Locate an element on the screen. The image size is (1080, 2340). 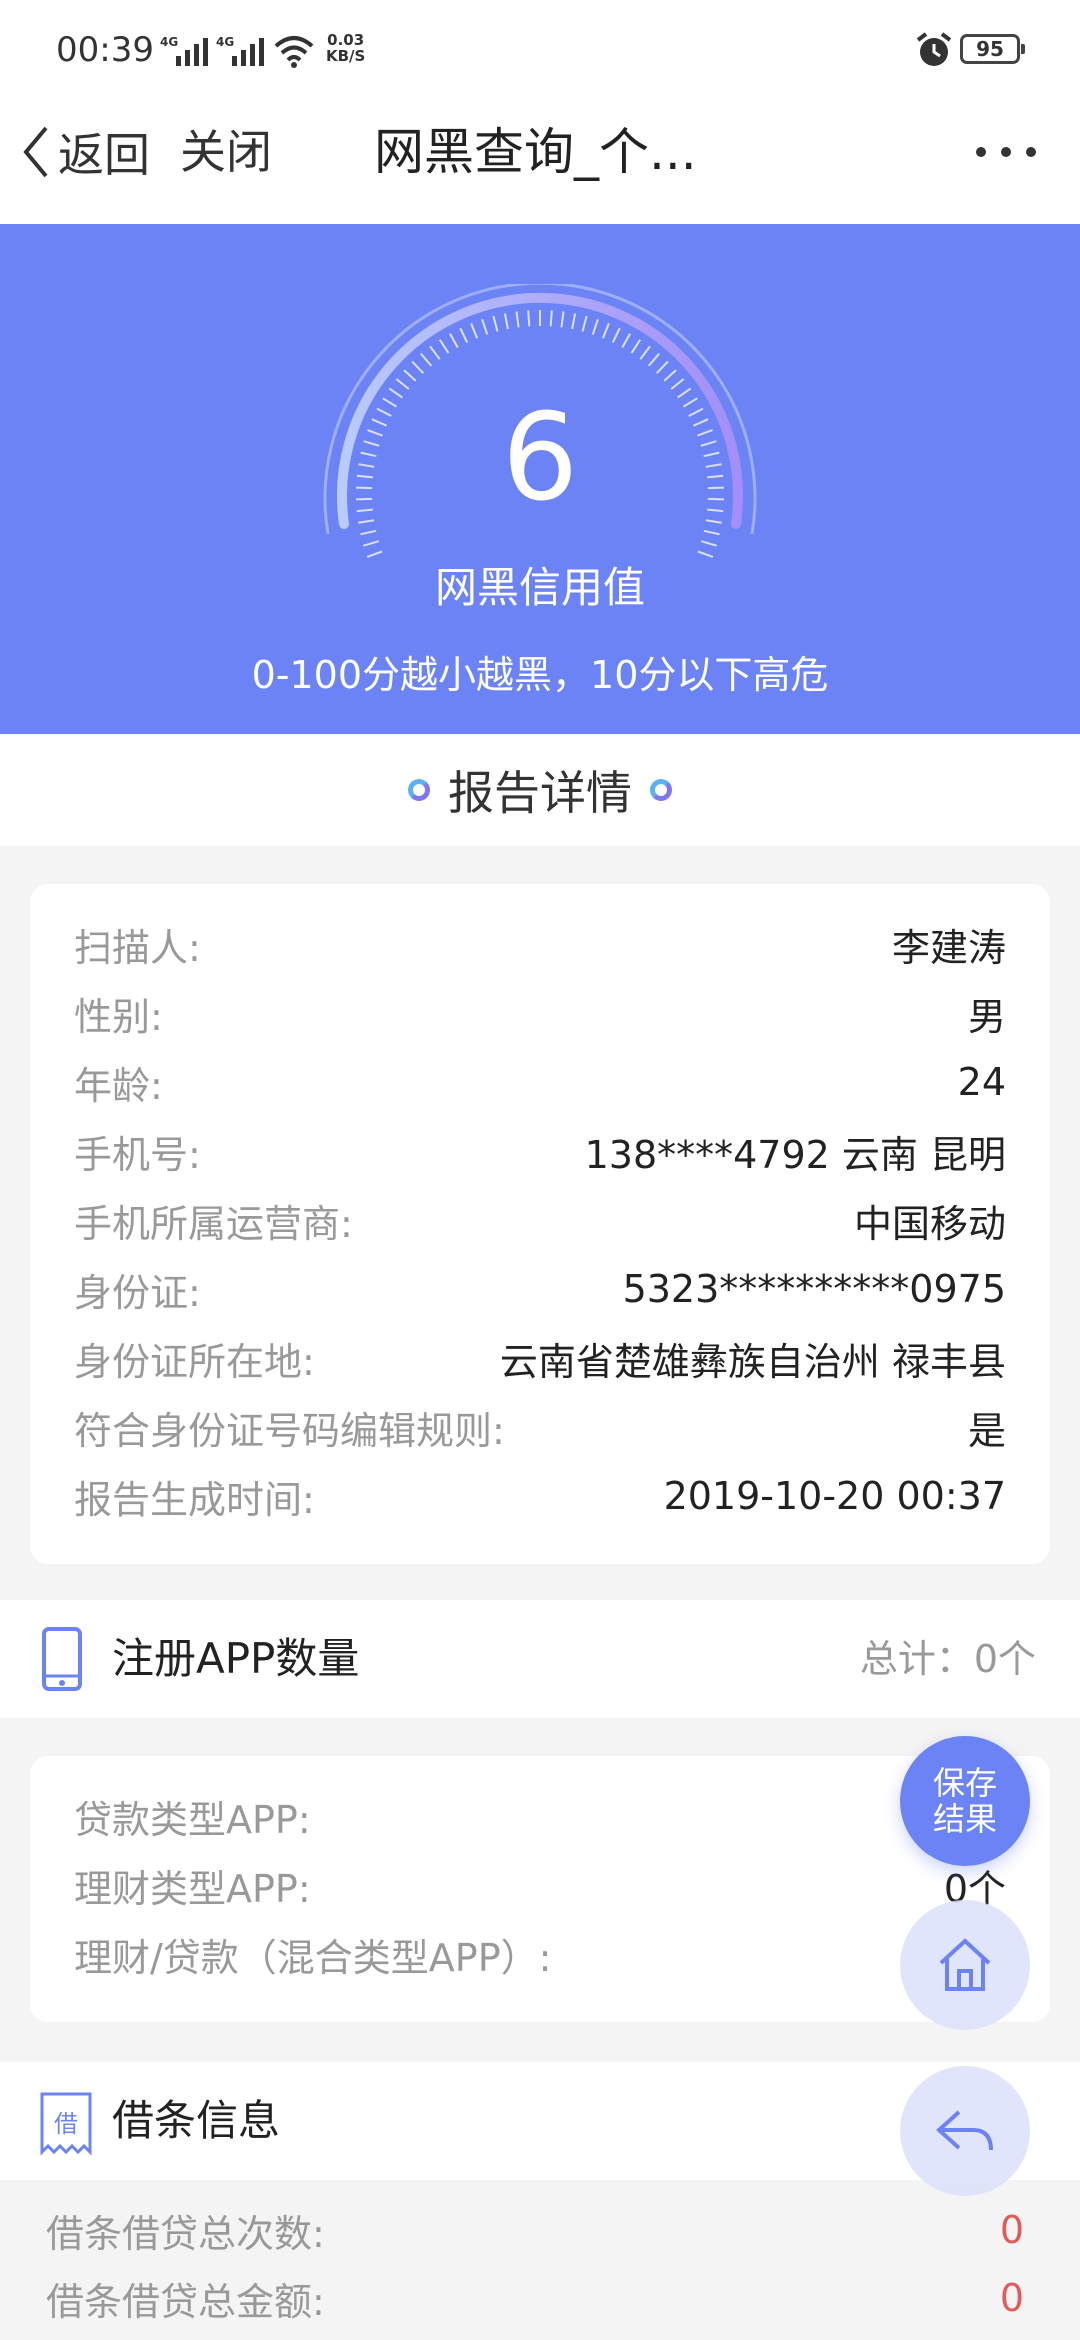
apps-total: 总计：0个 is located at coordinates (947, 1659).